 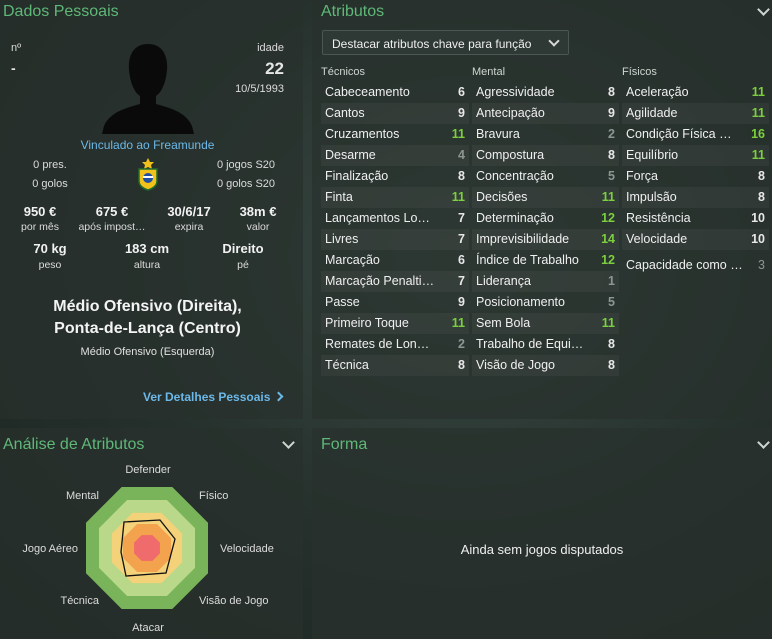 What do you see at coordinates (147, 548) in the screenshot?
I see `radar-ring-center` at bounding box center [147, 548].